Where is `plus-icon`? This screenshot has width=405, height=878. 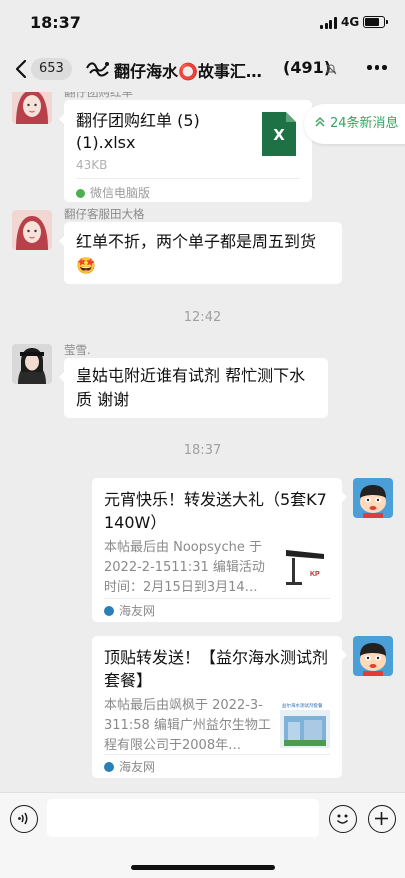
plus-icon is located at coordinates (382, 819).